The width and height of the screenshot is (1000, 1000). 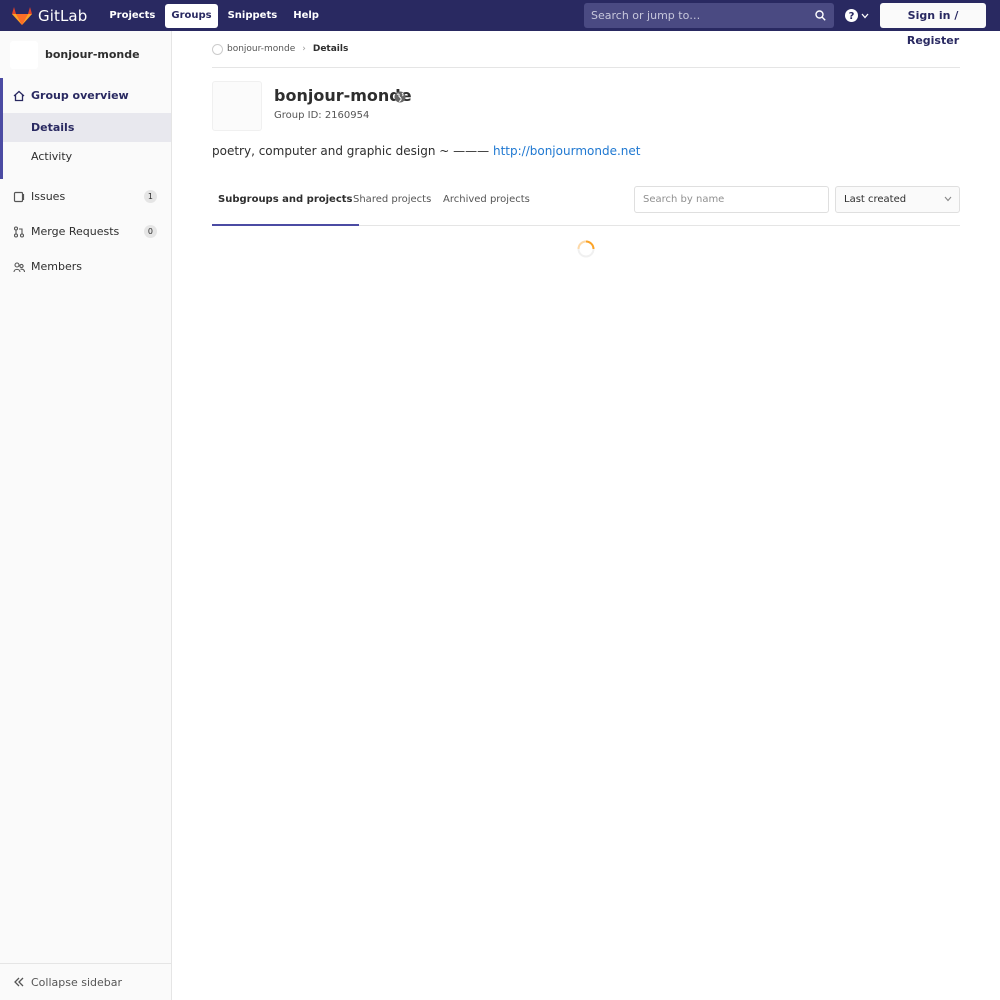 What do you see at coordinates (694, 15) in the screenshot?
I see `nav-search-input` at bounding box center [694, 15].